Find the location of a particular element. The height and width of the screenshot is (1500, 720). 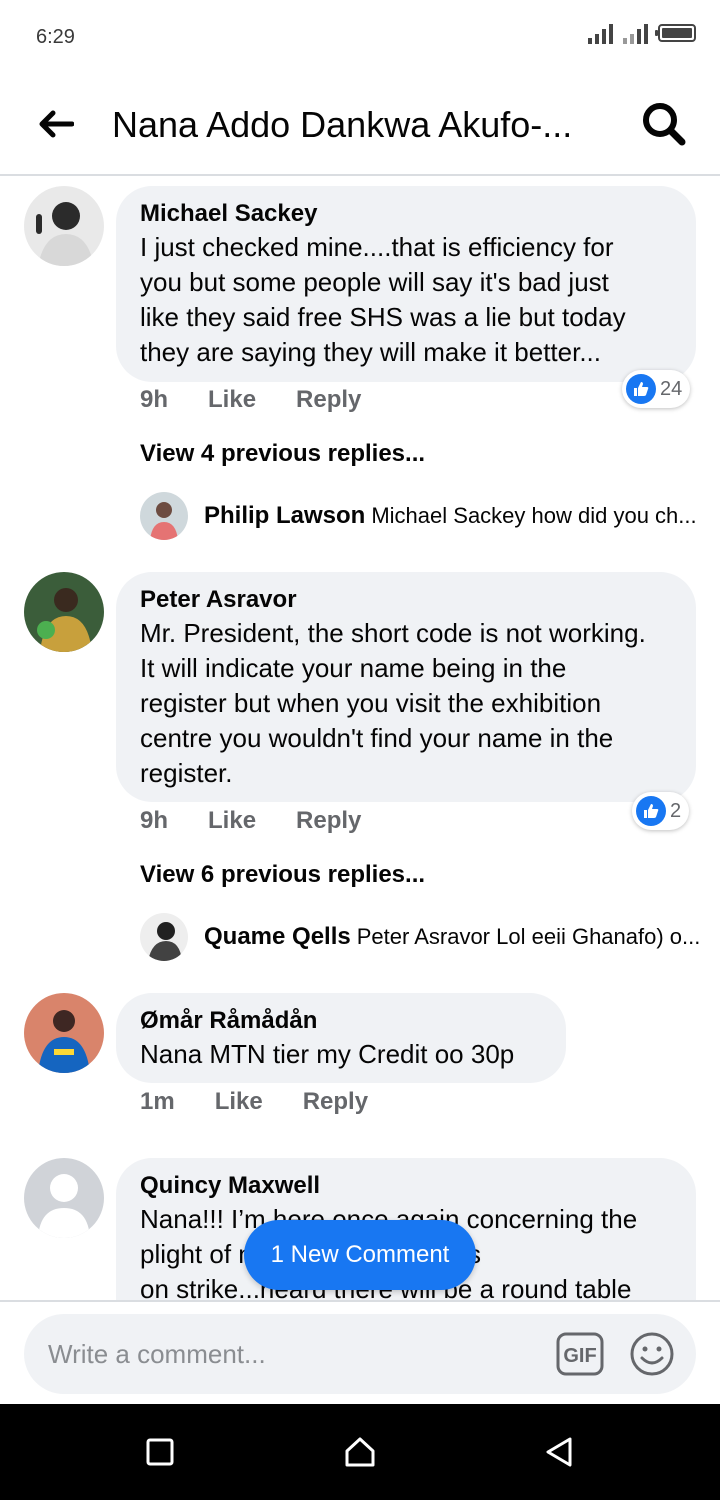

reaction-total: 24 is located at coordinates (671, 388).